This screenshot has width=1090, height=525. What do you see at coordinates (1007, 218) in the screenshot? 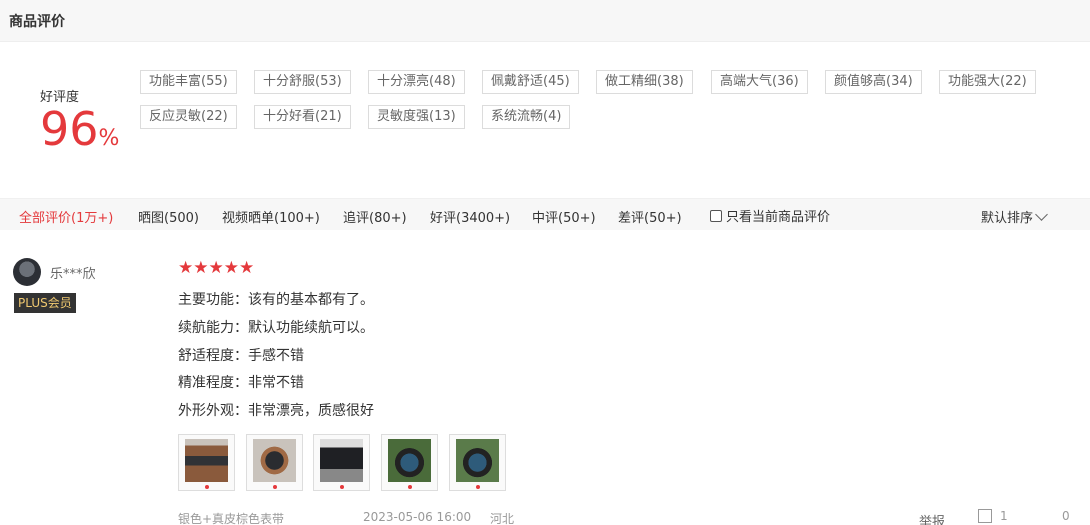
I see `sort-label: 默认排序` at bounding box center [1007, 218].